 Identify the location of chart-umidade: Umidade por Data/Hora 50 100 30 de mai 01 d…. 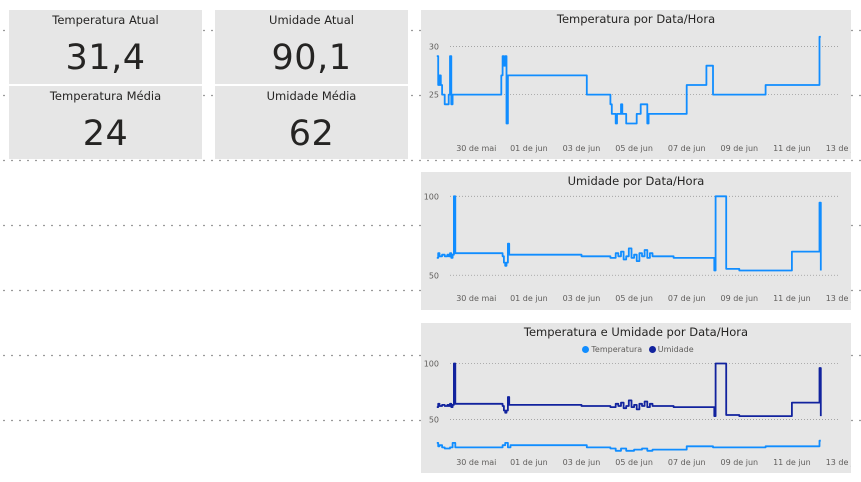
(636, 241).